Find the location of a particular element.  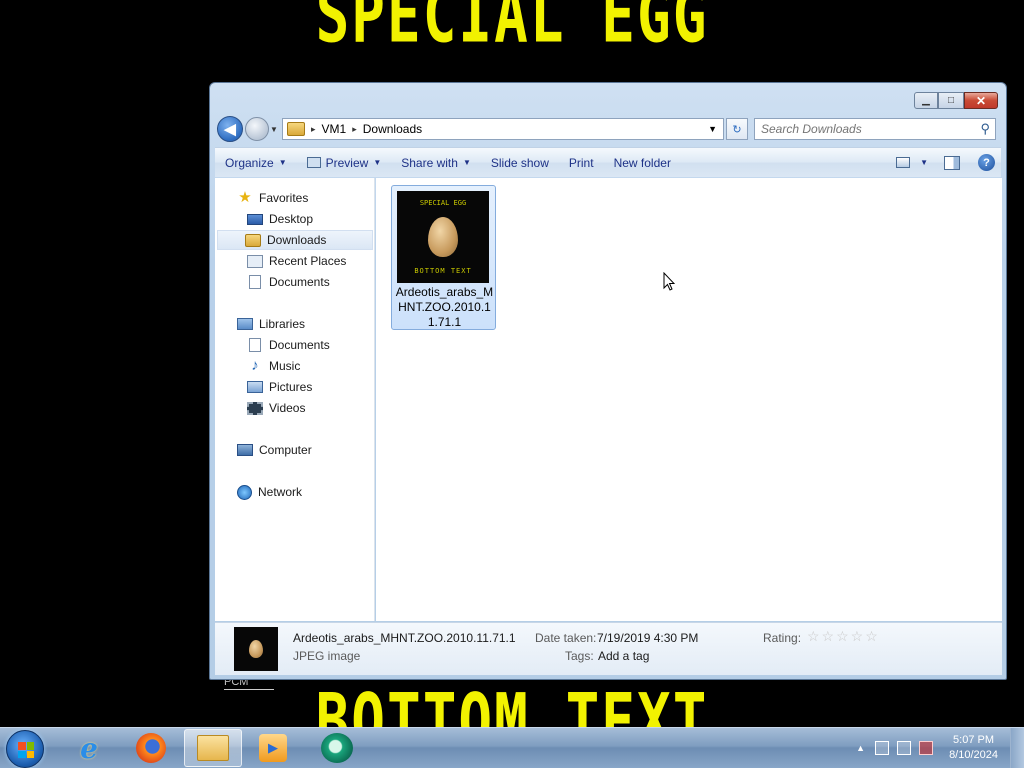

preview-label: Preview is located at coordinates (347, 162).